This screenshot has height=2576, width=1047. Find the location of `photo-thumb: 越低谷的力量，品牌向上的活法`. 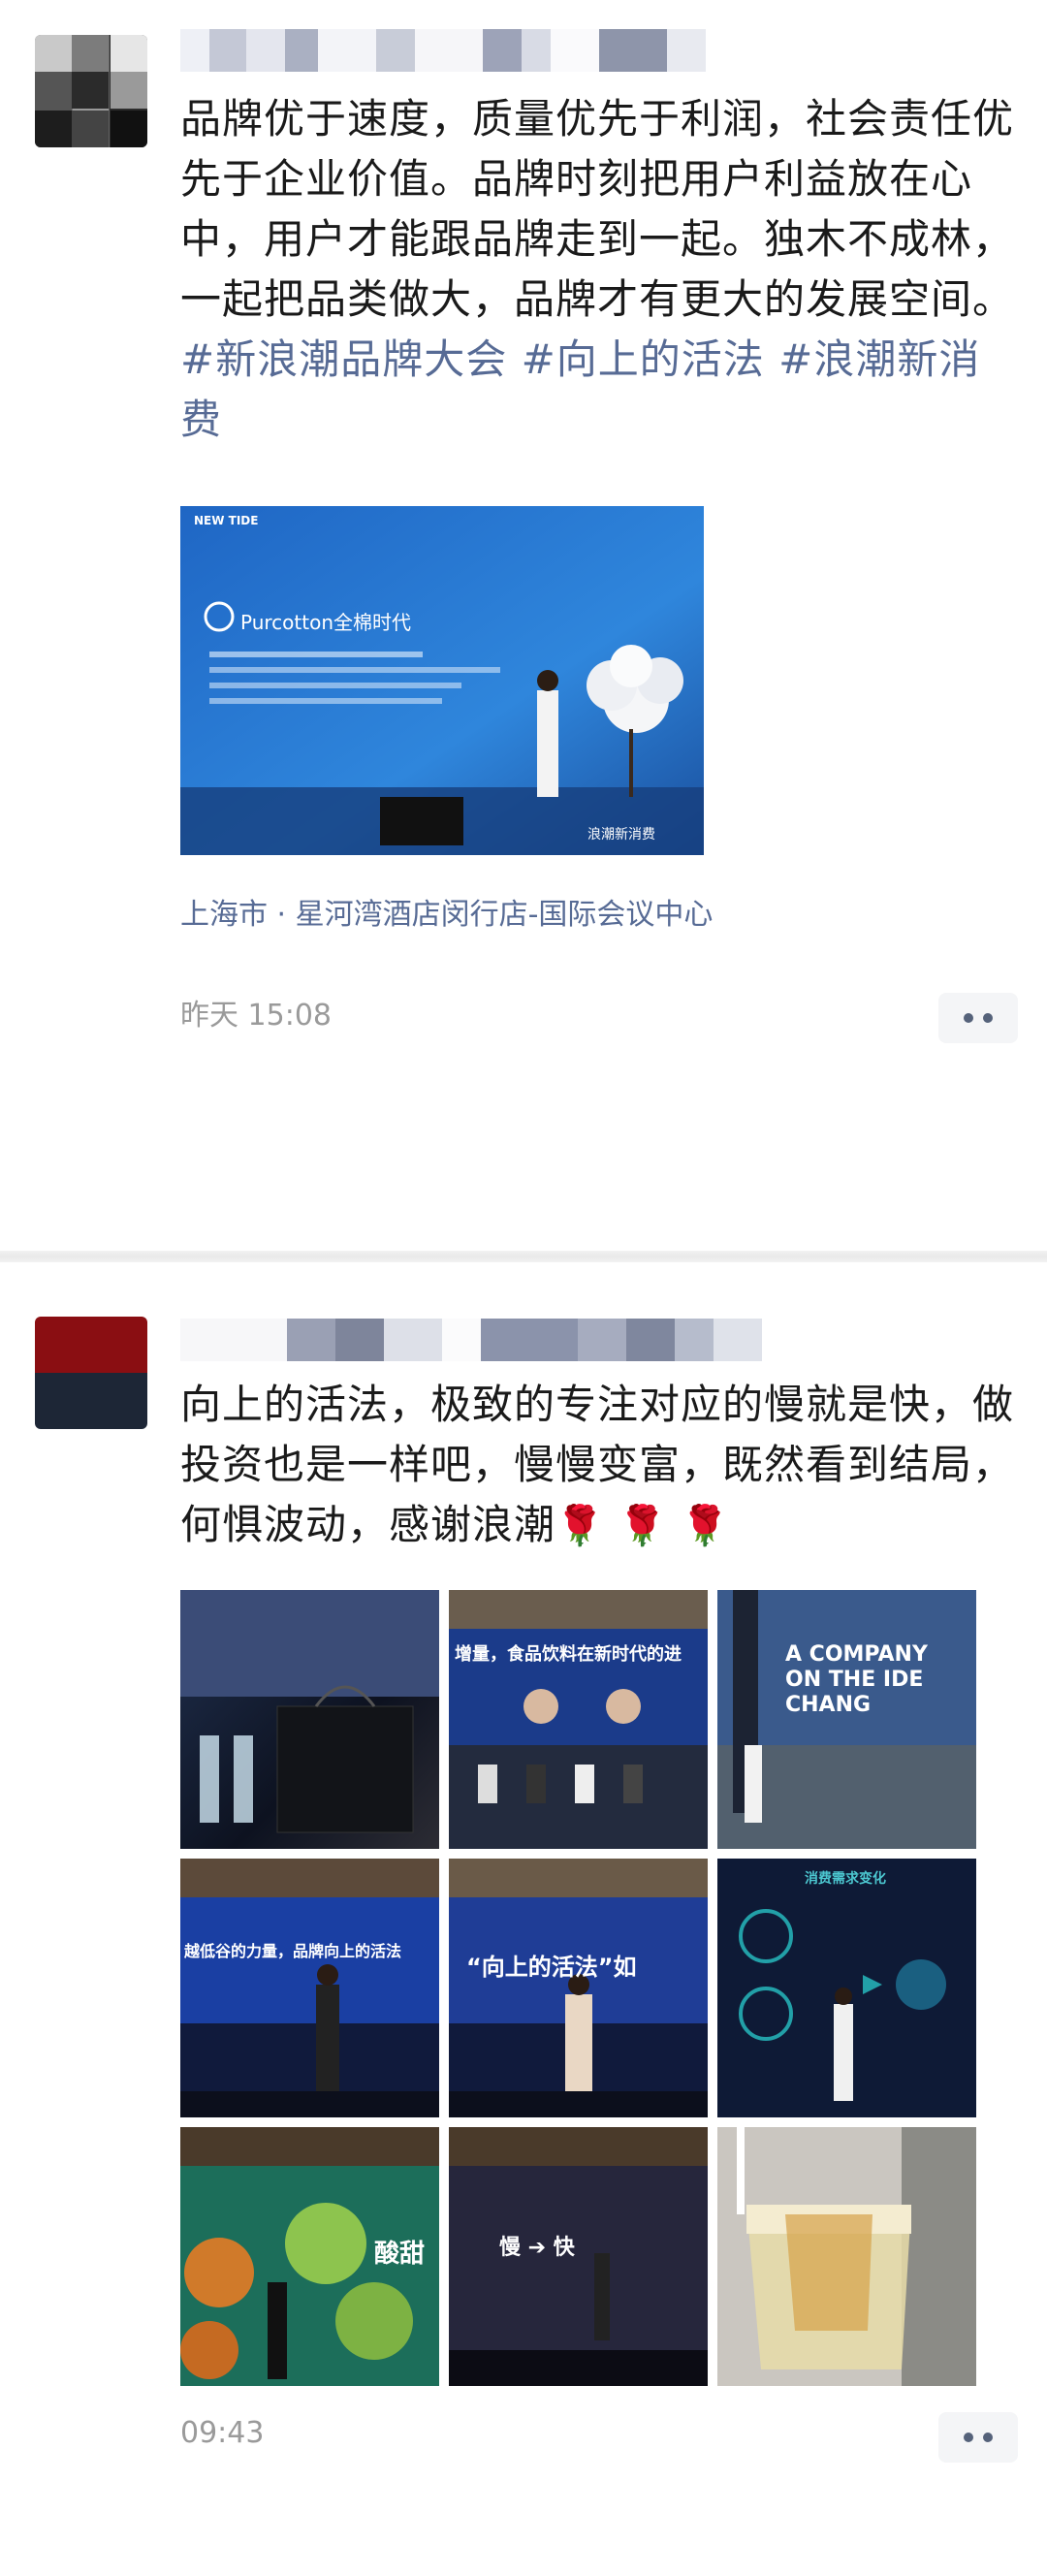

photo-thumb: 越低谷的力量，品牌向上的活法 is located at coordinates (309, 1988).